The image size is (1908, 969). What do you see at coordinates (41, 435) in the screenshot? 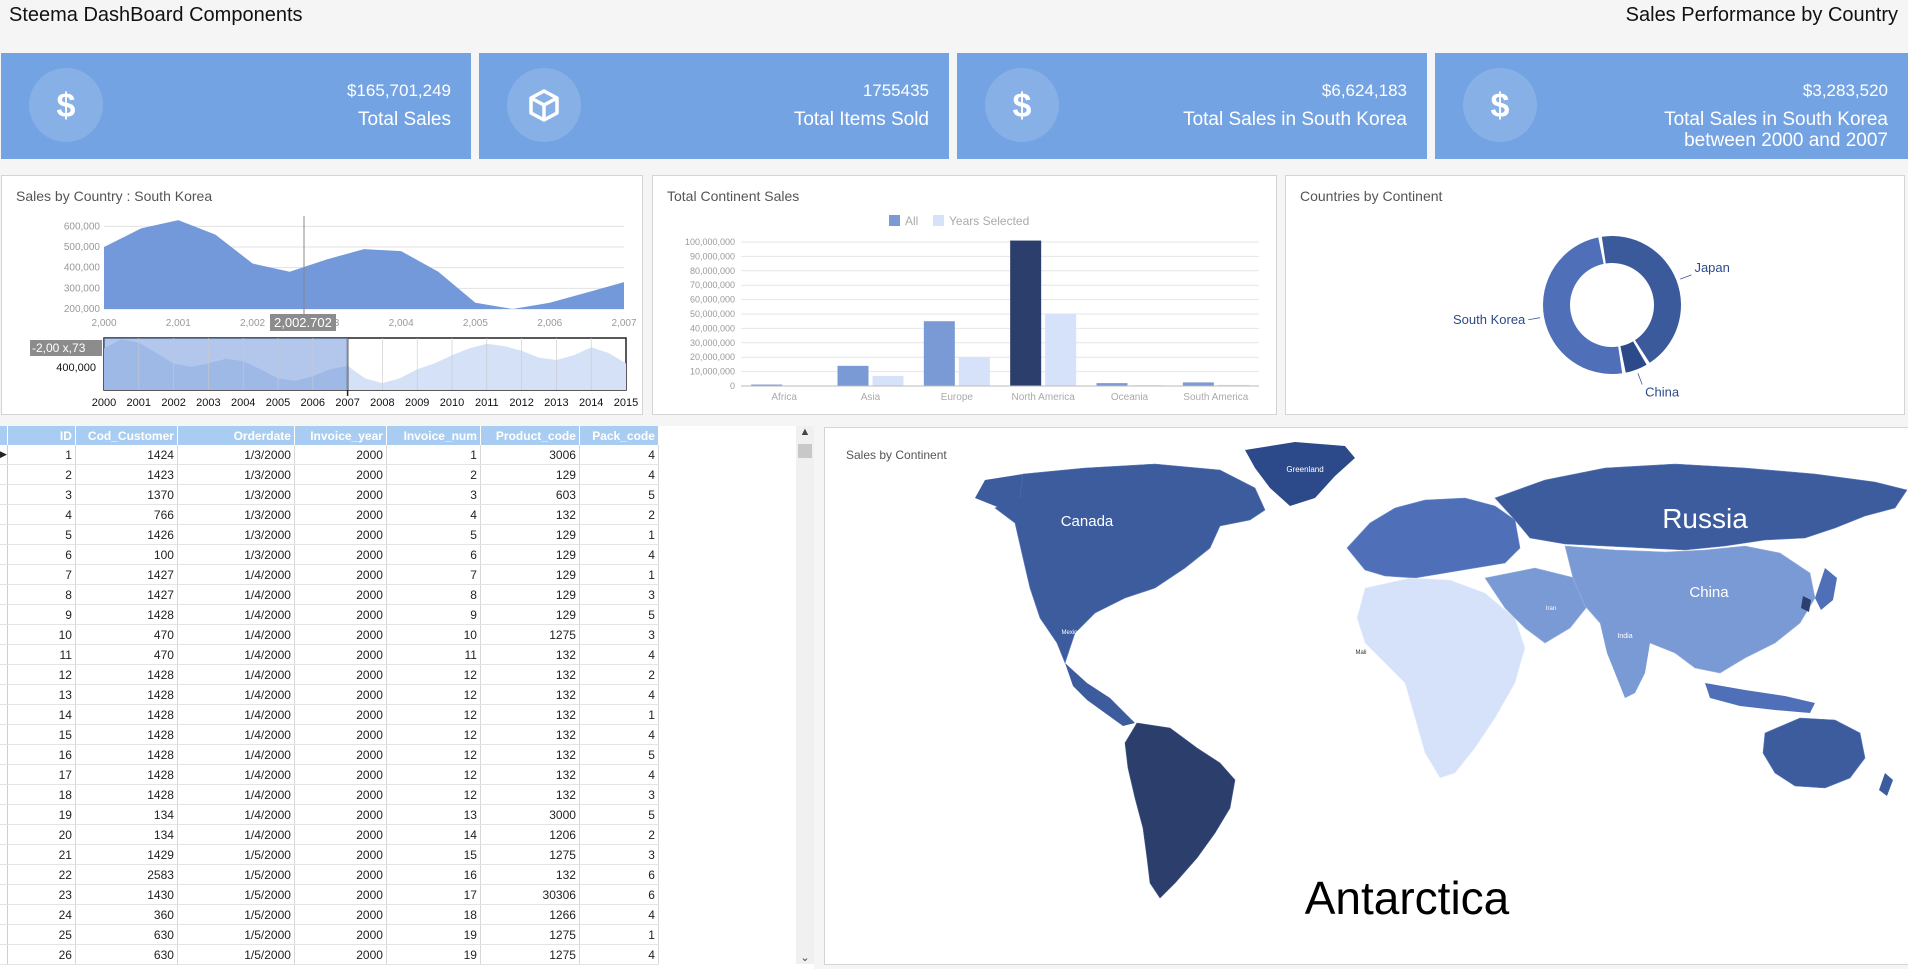
I see `column-header: ID` at bounding box center [41, 435].